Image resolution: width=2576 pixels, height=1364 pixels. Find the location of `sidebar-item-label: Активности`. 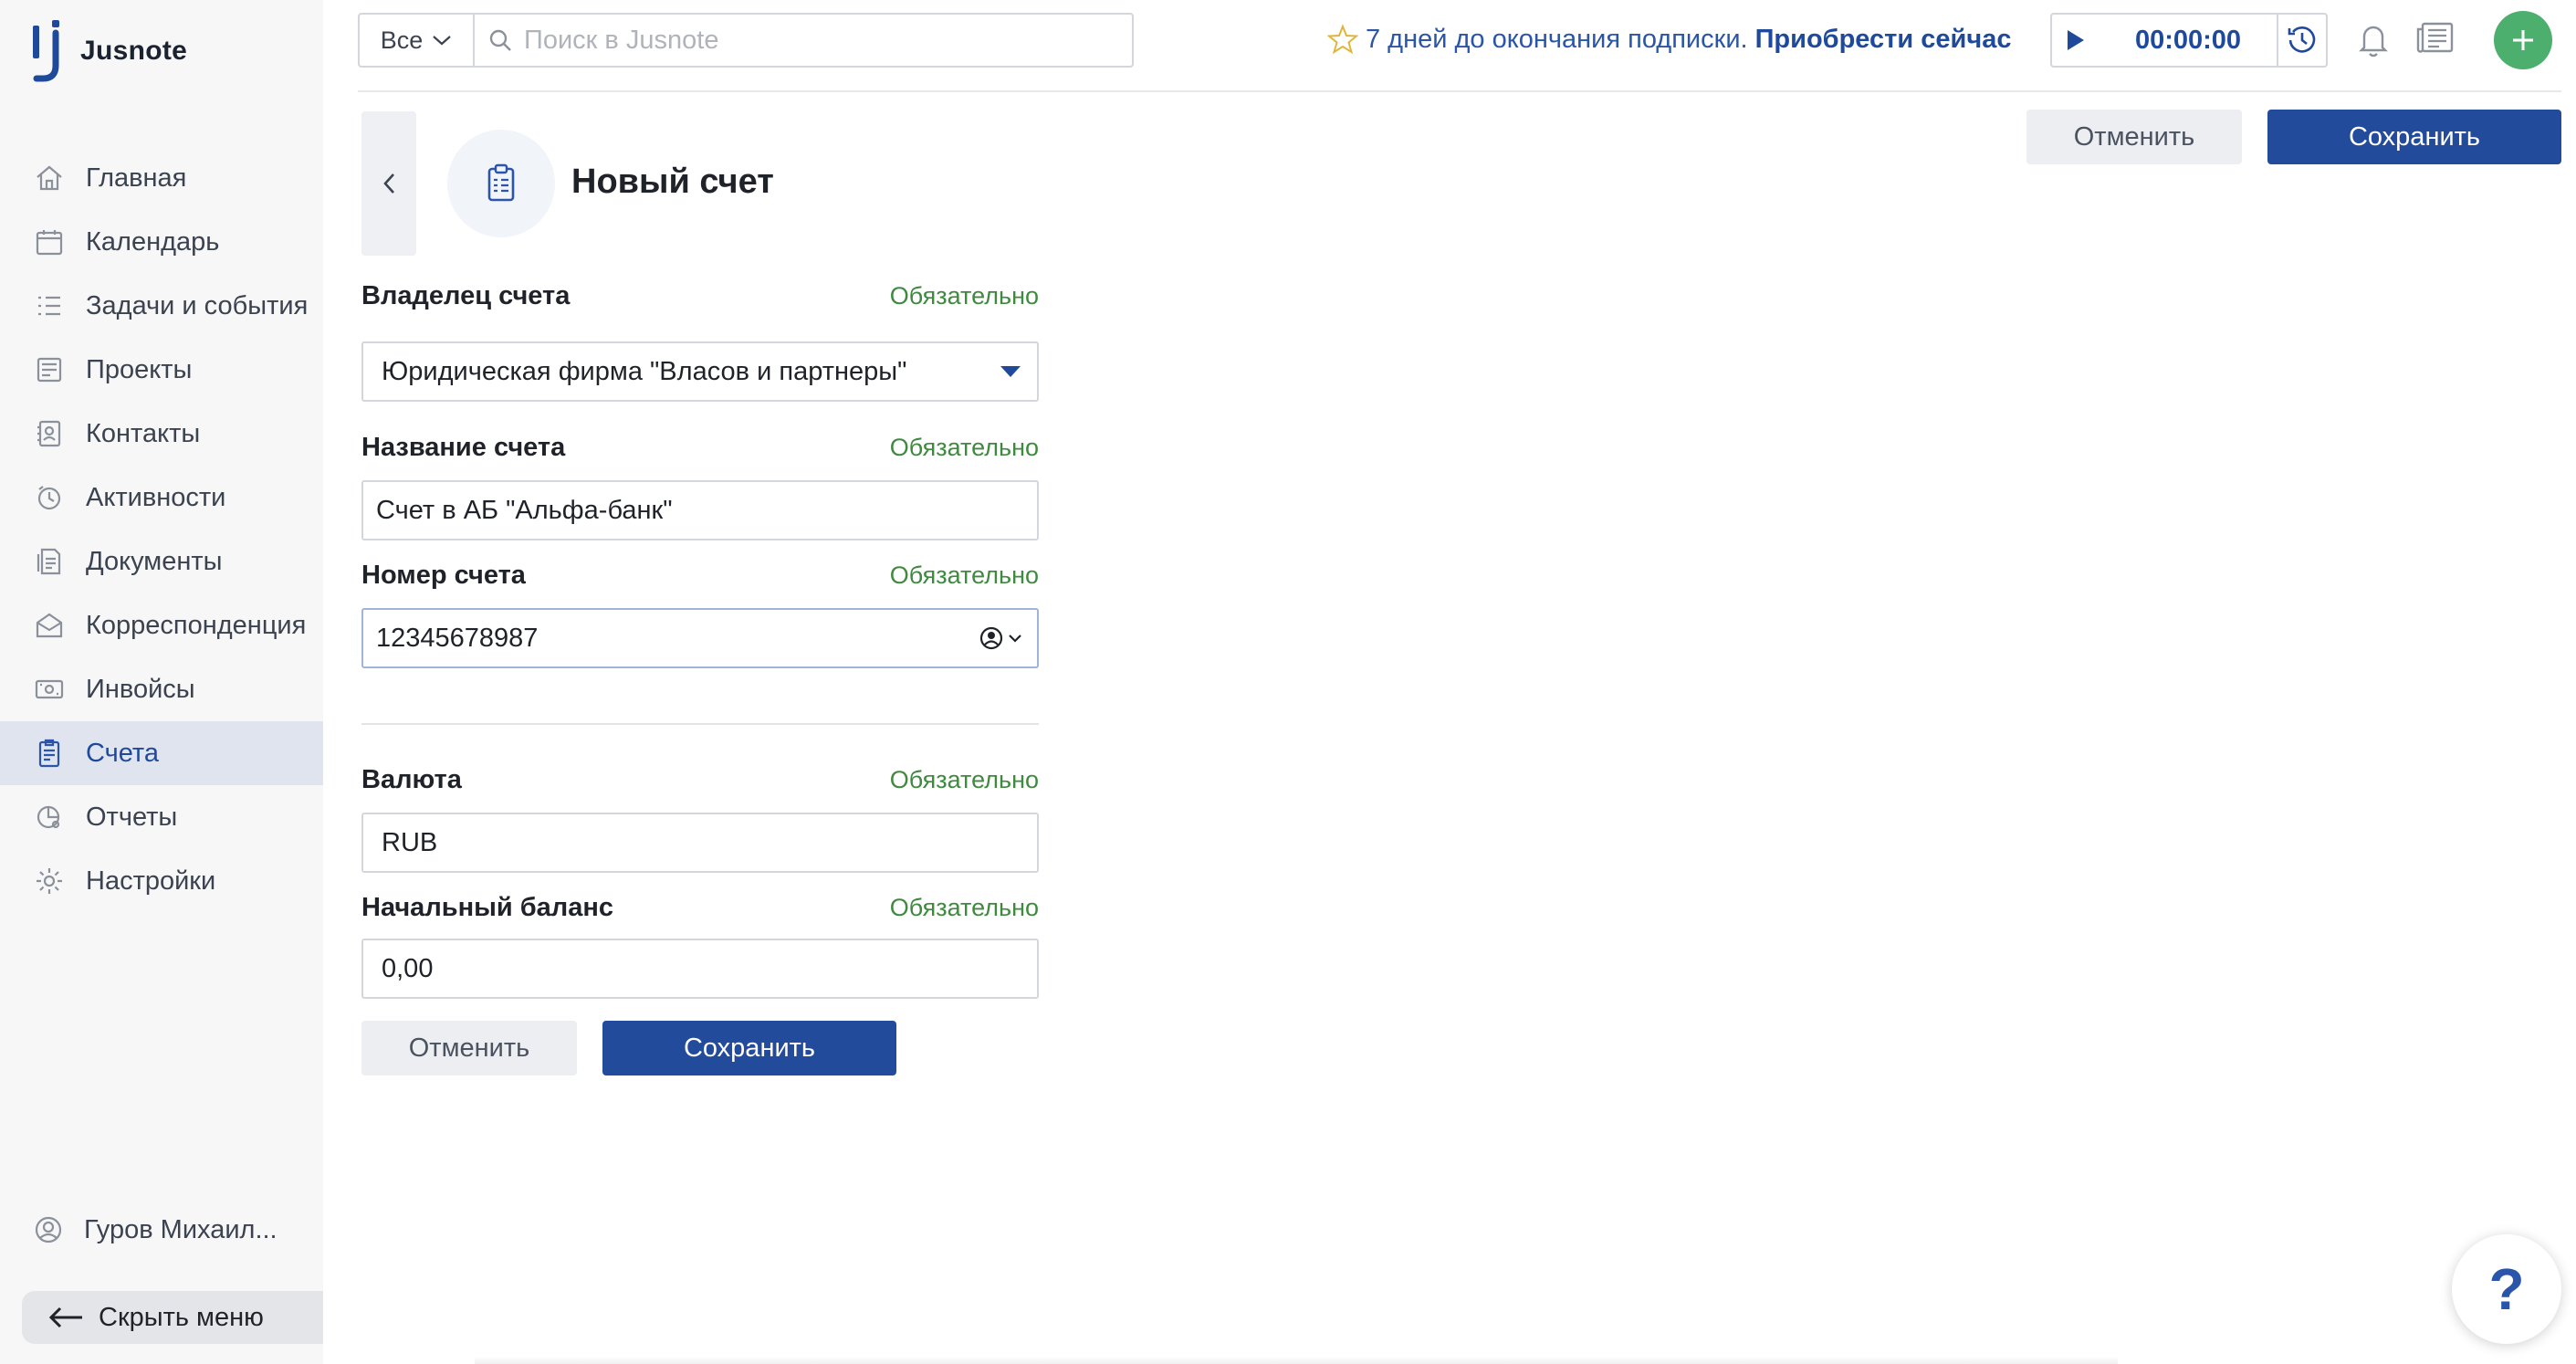

sidebar-item-label: Активности is located at coordinates (156, 497).